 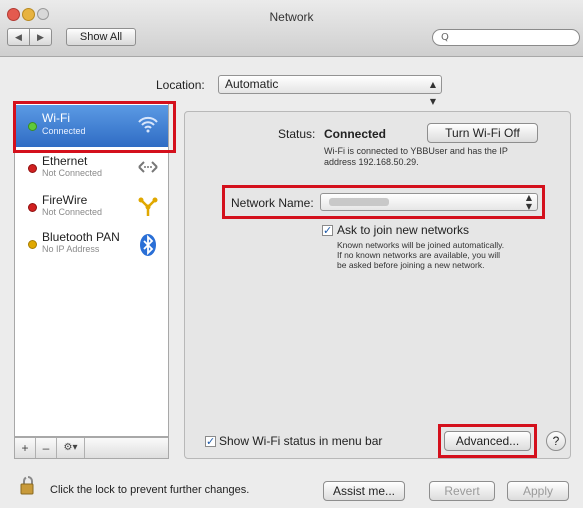 I want to click on turn-wifi-off-button: Turn Wi-Fi Off, so click(x=482, y=133).